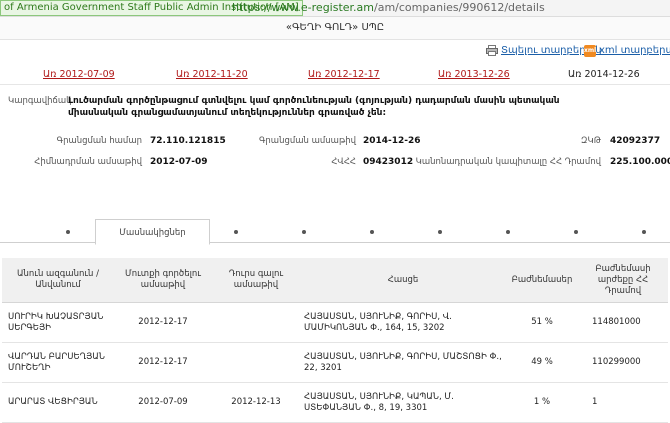 The width and height of the screenshot is (670, 423). What do you see at coordinates (303, 7) in the screenshot?
I see `url-host: https://www.e-register.am` at bounding box center [303, 7].